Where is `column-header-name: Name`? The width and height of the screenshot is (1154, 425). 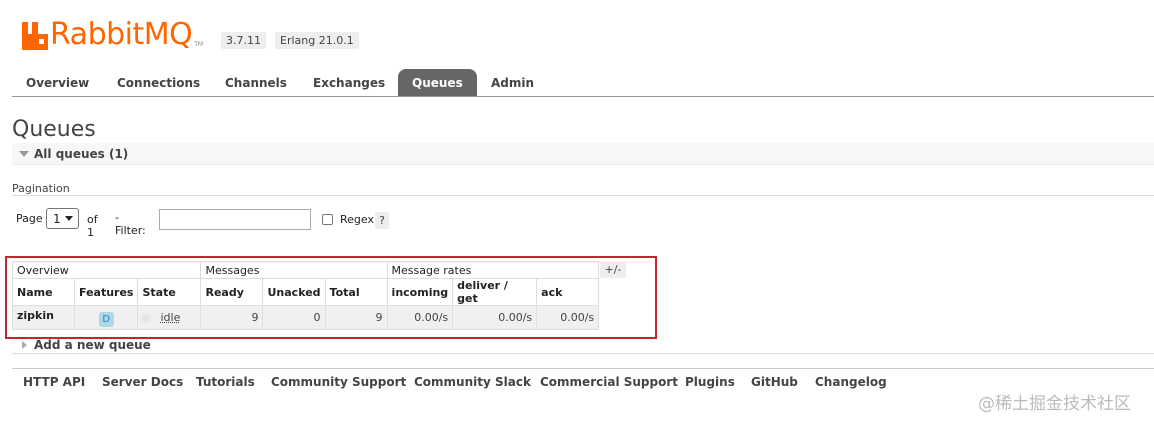 column-header-name: Name is located at coordinates (43, 292).